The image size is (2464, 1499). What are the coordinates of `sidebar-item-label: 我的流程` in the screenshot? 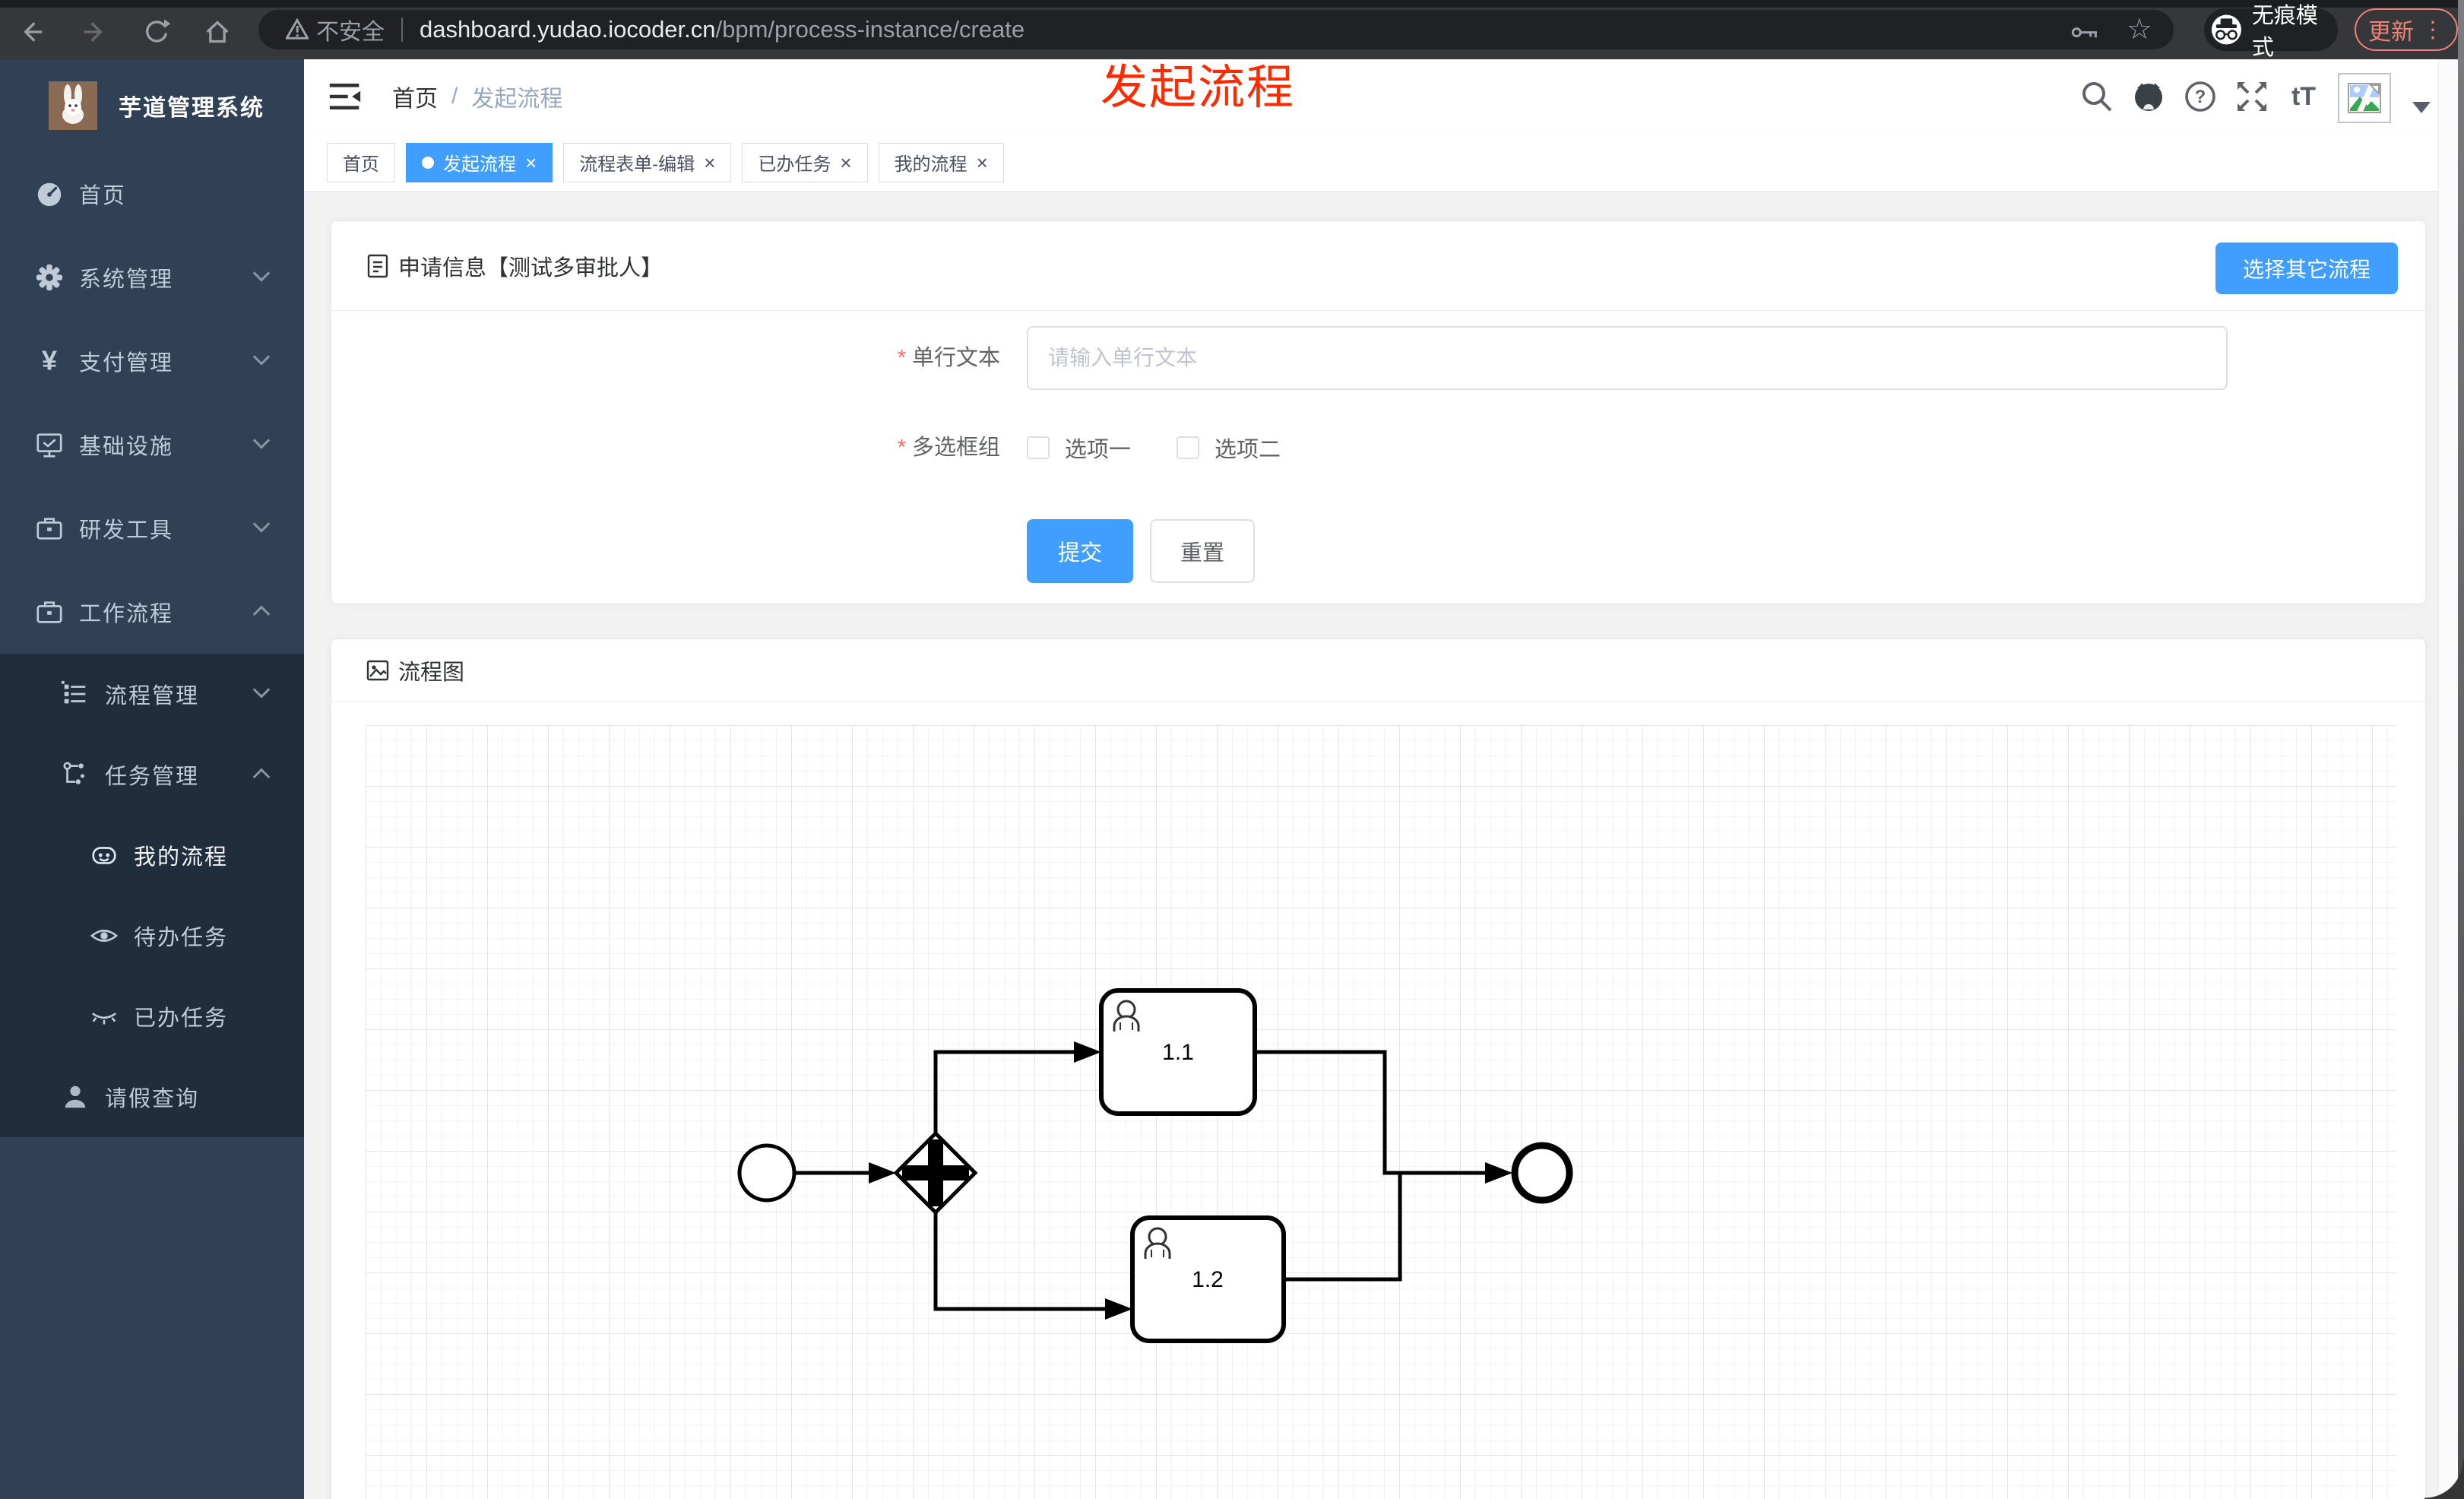 It's located at (181, 858).